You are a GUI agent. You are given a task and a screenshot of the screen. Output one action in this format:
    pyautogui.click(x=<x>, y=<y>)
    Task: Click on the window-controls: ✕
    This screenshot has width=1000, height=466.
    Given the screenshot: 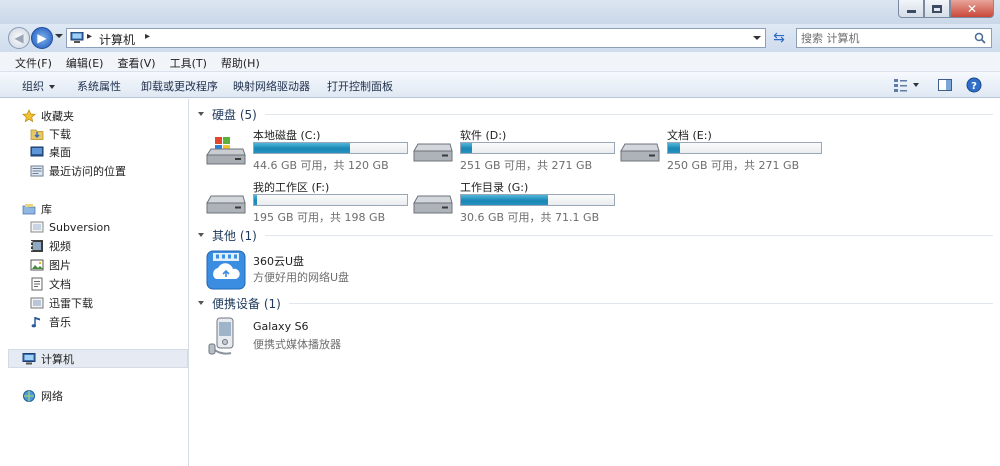 What is the action you would take?
    pyautogui.click(x=946, y=9)
    